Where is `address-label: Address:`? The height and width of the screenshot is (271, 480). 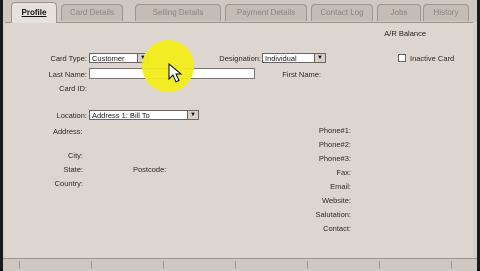
address-label: Address: is located at coordinates (68, 131).